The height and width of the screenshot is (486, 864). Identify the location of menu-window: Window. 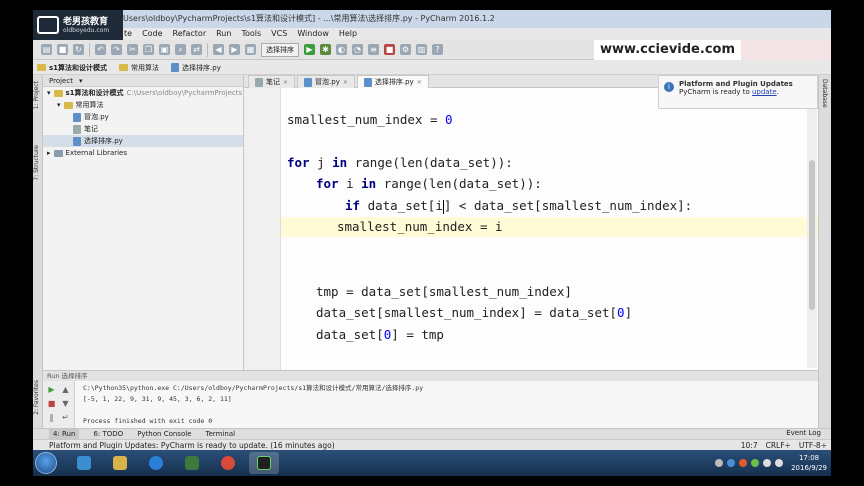
(313, 34).